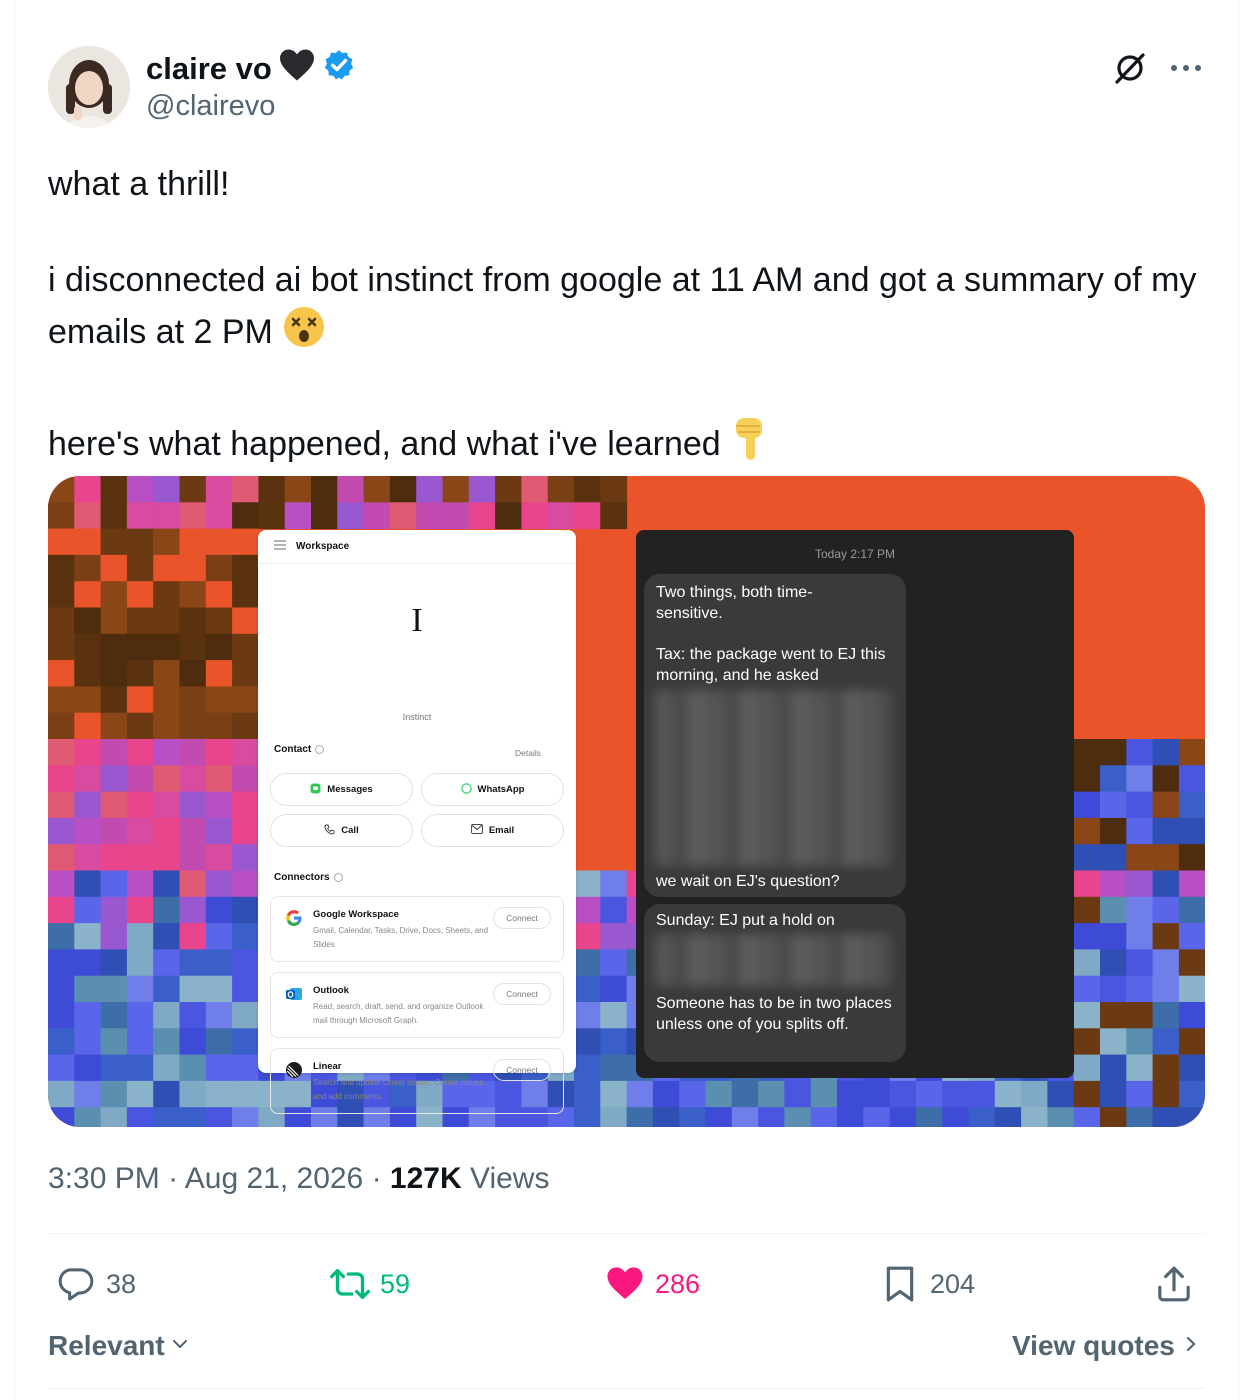 This screenshot has width=1245, height=1400. Describe the element at coordinates (417, 620) in the screenshot. I see `instinct-logo: I` at that location.